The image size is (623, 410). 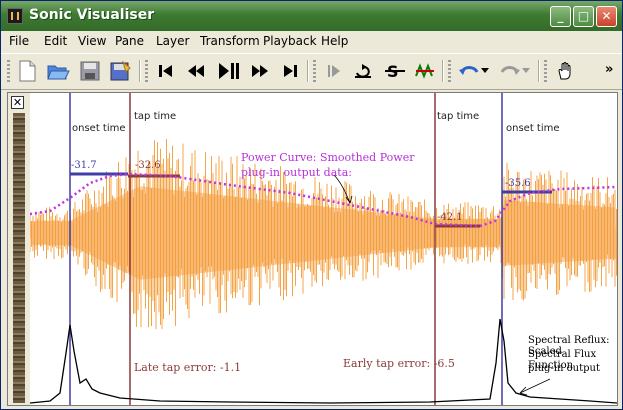 What do you see at coordinates (166, 71) in the screenshot?
I see `rewind-start-icon` at bounding box center [166, 71].